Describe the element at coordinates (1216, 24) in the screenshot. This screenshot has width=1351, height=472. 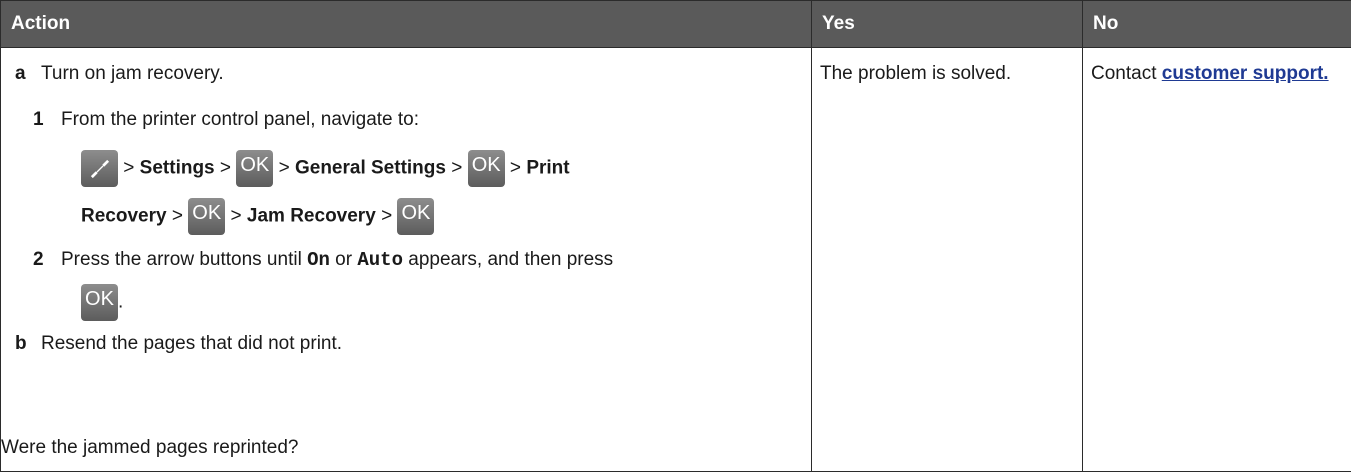
I see `header-no: No` at that location.